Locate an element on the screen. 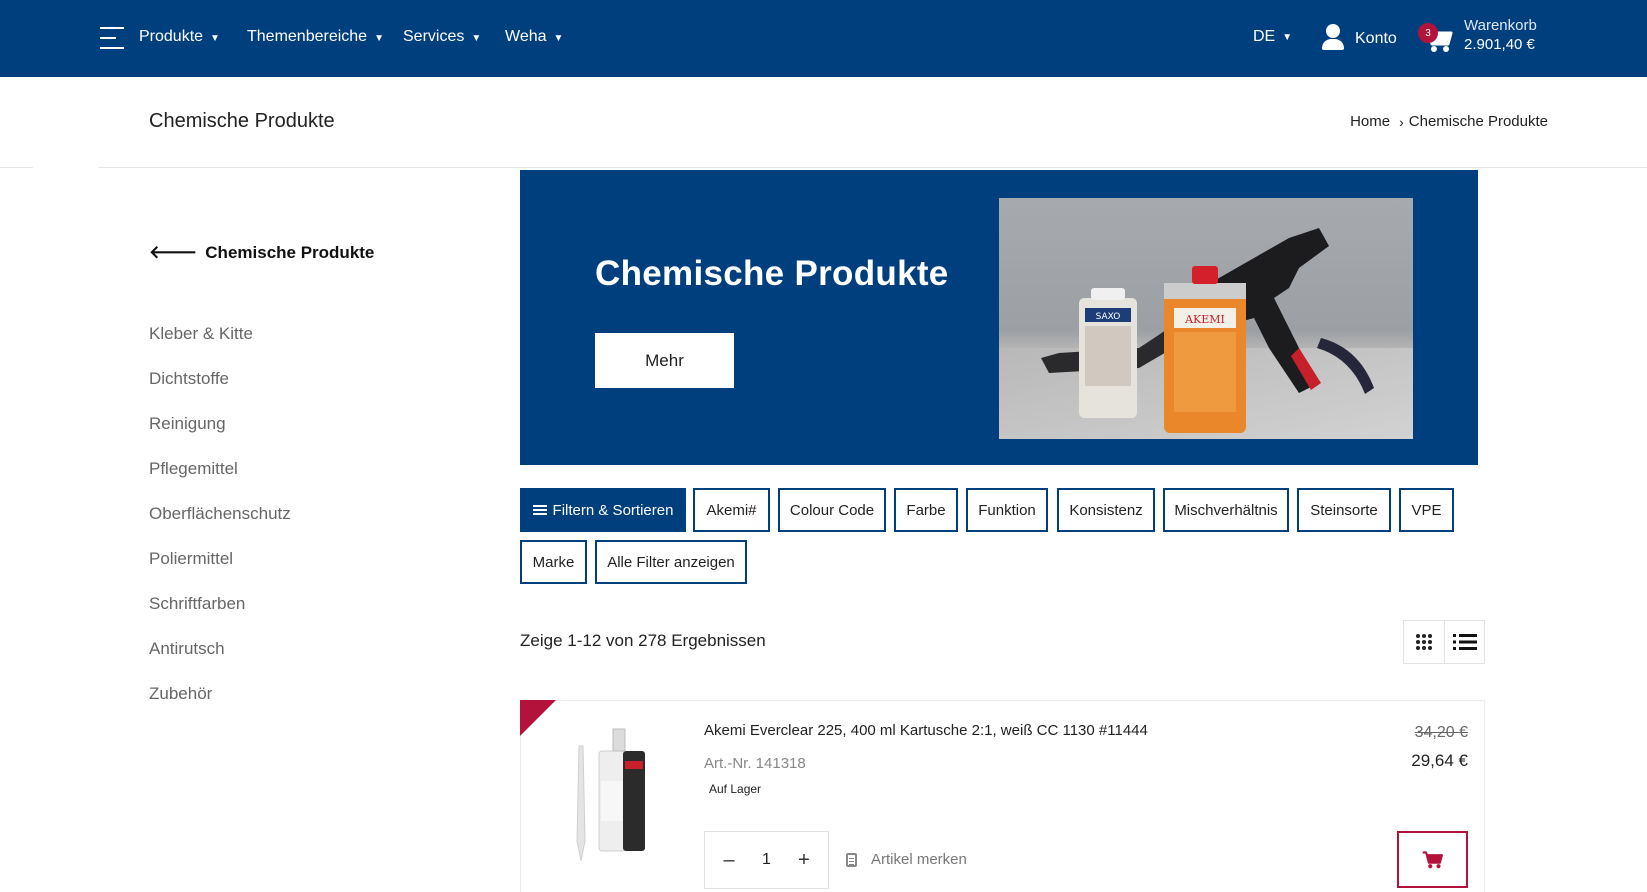 This screenshot has width=1647, height=892. clipboard-icon is located at coordinates (851, 859).